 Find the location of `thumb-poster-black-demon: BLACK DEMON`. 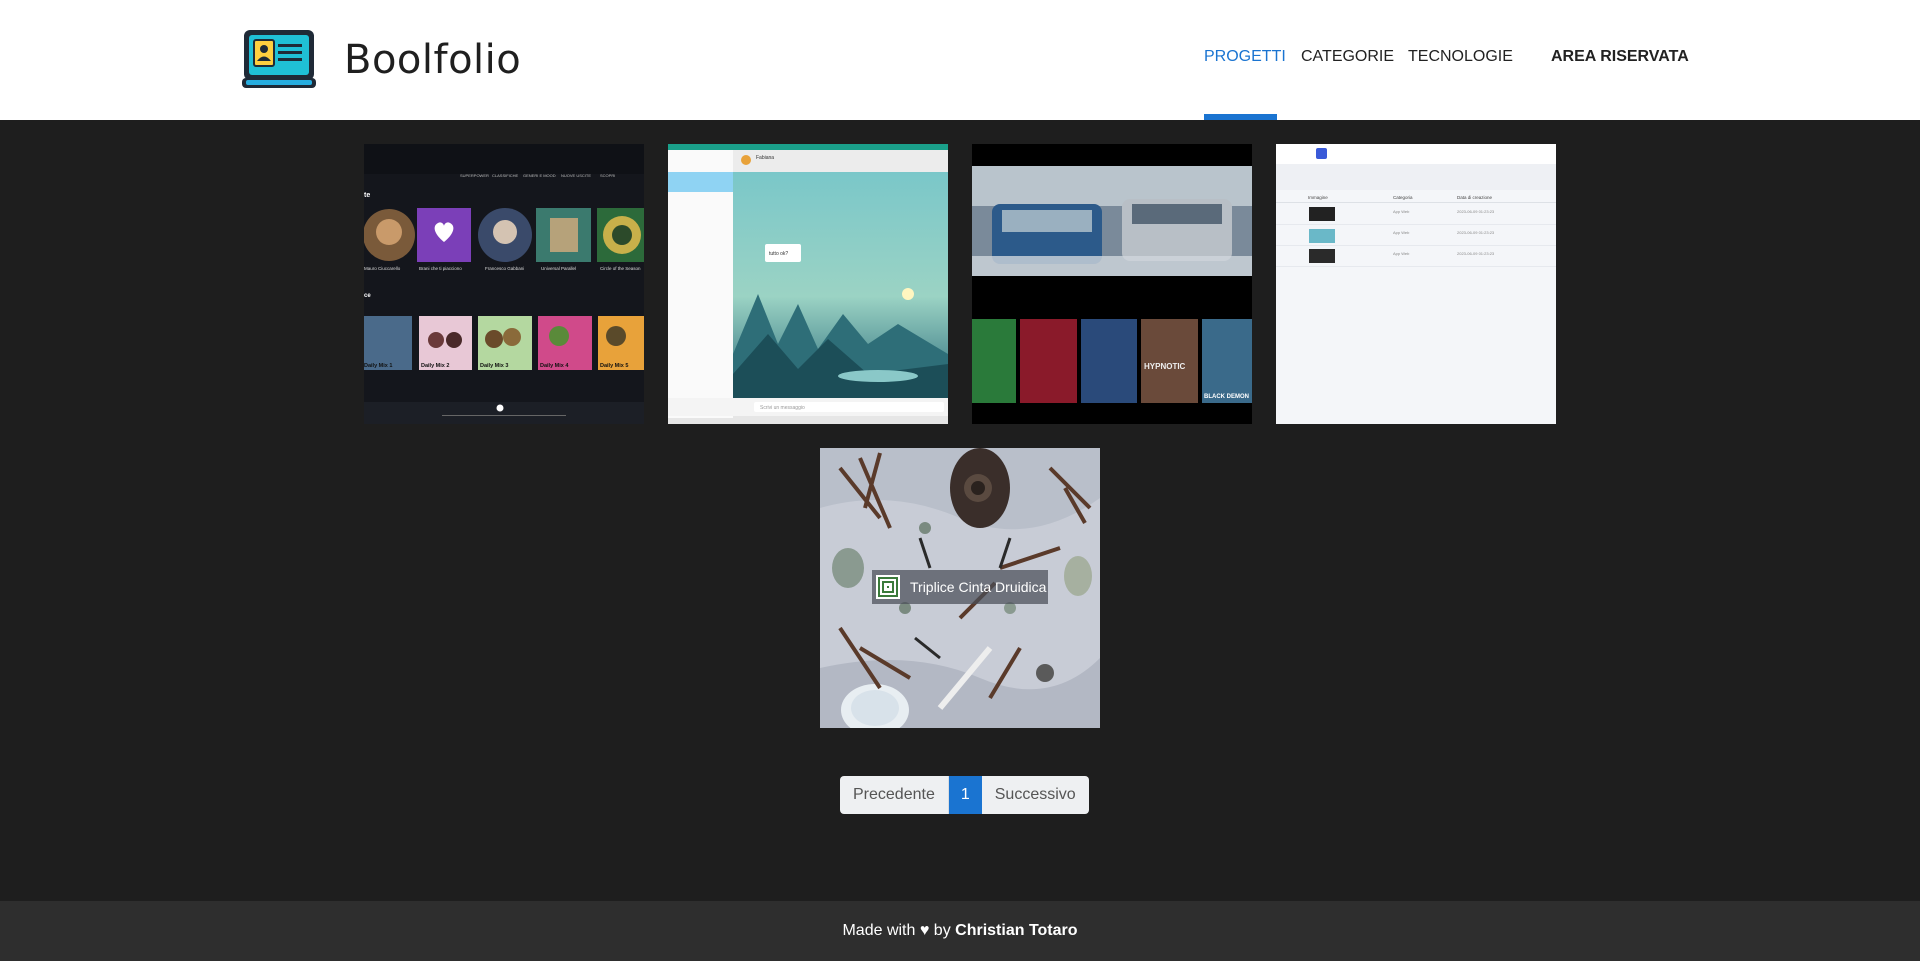

thumb-poster-black-demon: BLACK DEMON is located at coordinates (1226, 397).